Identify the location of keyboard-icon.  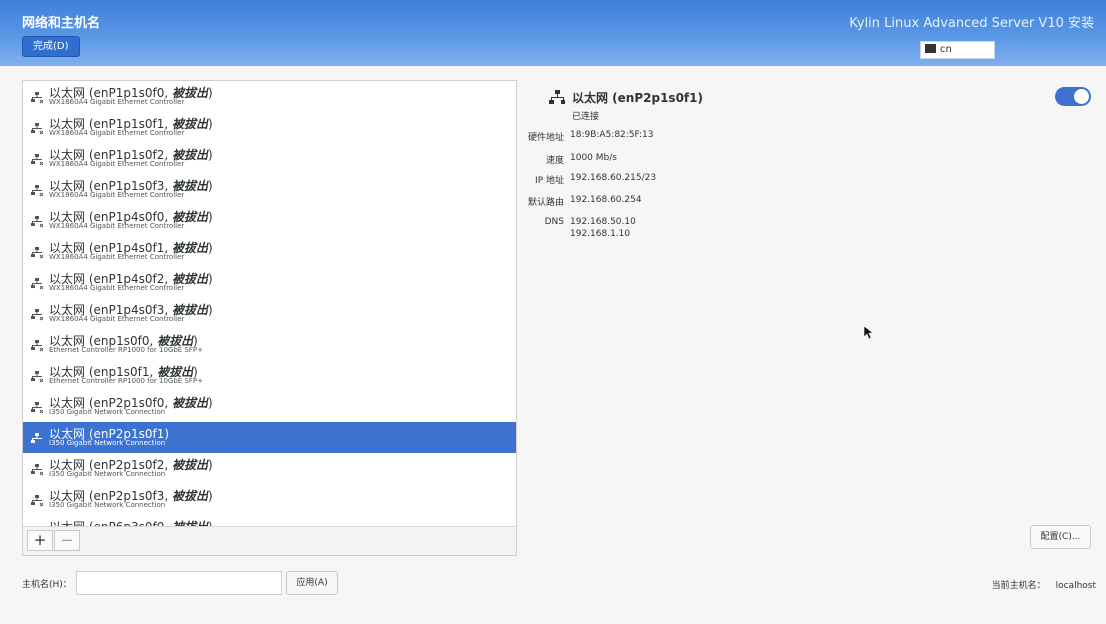
(930, 48).